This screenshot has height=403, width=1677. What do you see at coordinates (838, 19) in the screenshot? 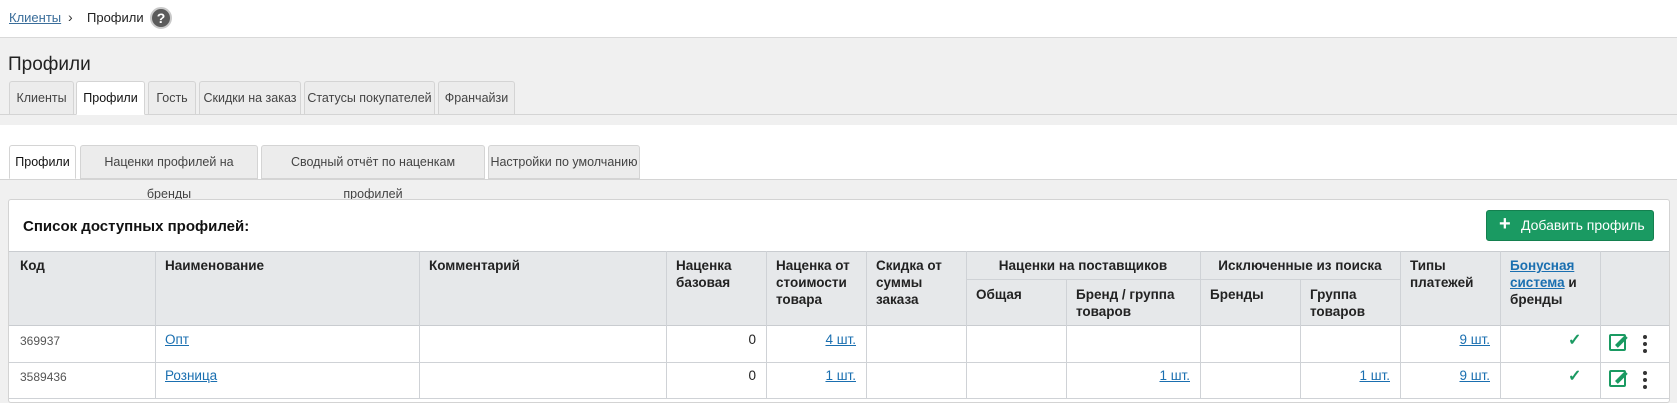
I see `top-bar: Клиенты › Профили ?` at bounding box center [838, 19].